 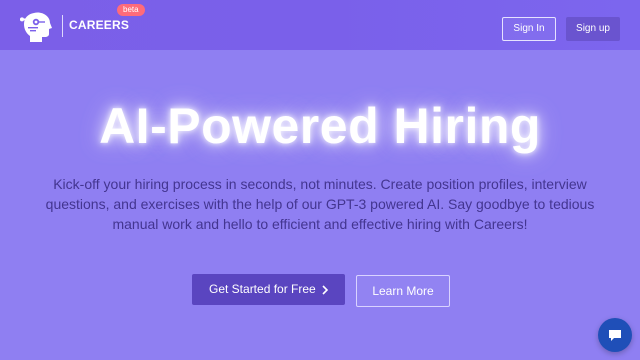 What do you see at coordinates (62, 26) in the screenshot?
I see `brand-divider` at bounding box center [62, 26].